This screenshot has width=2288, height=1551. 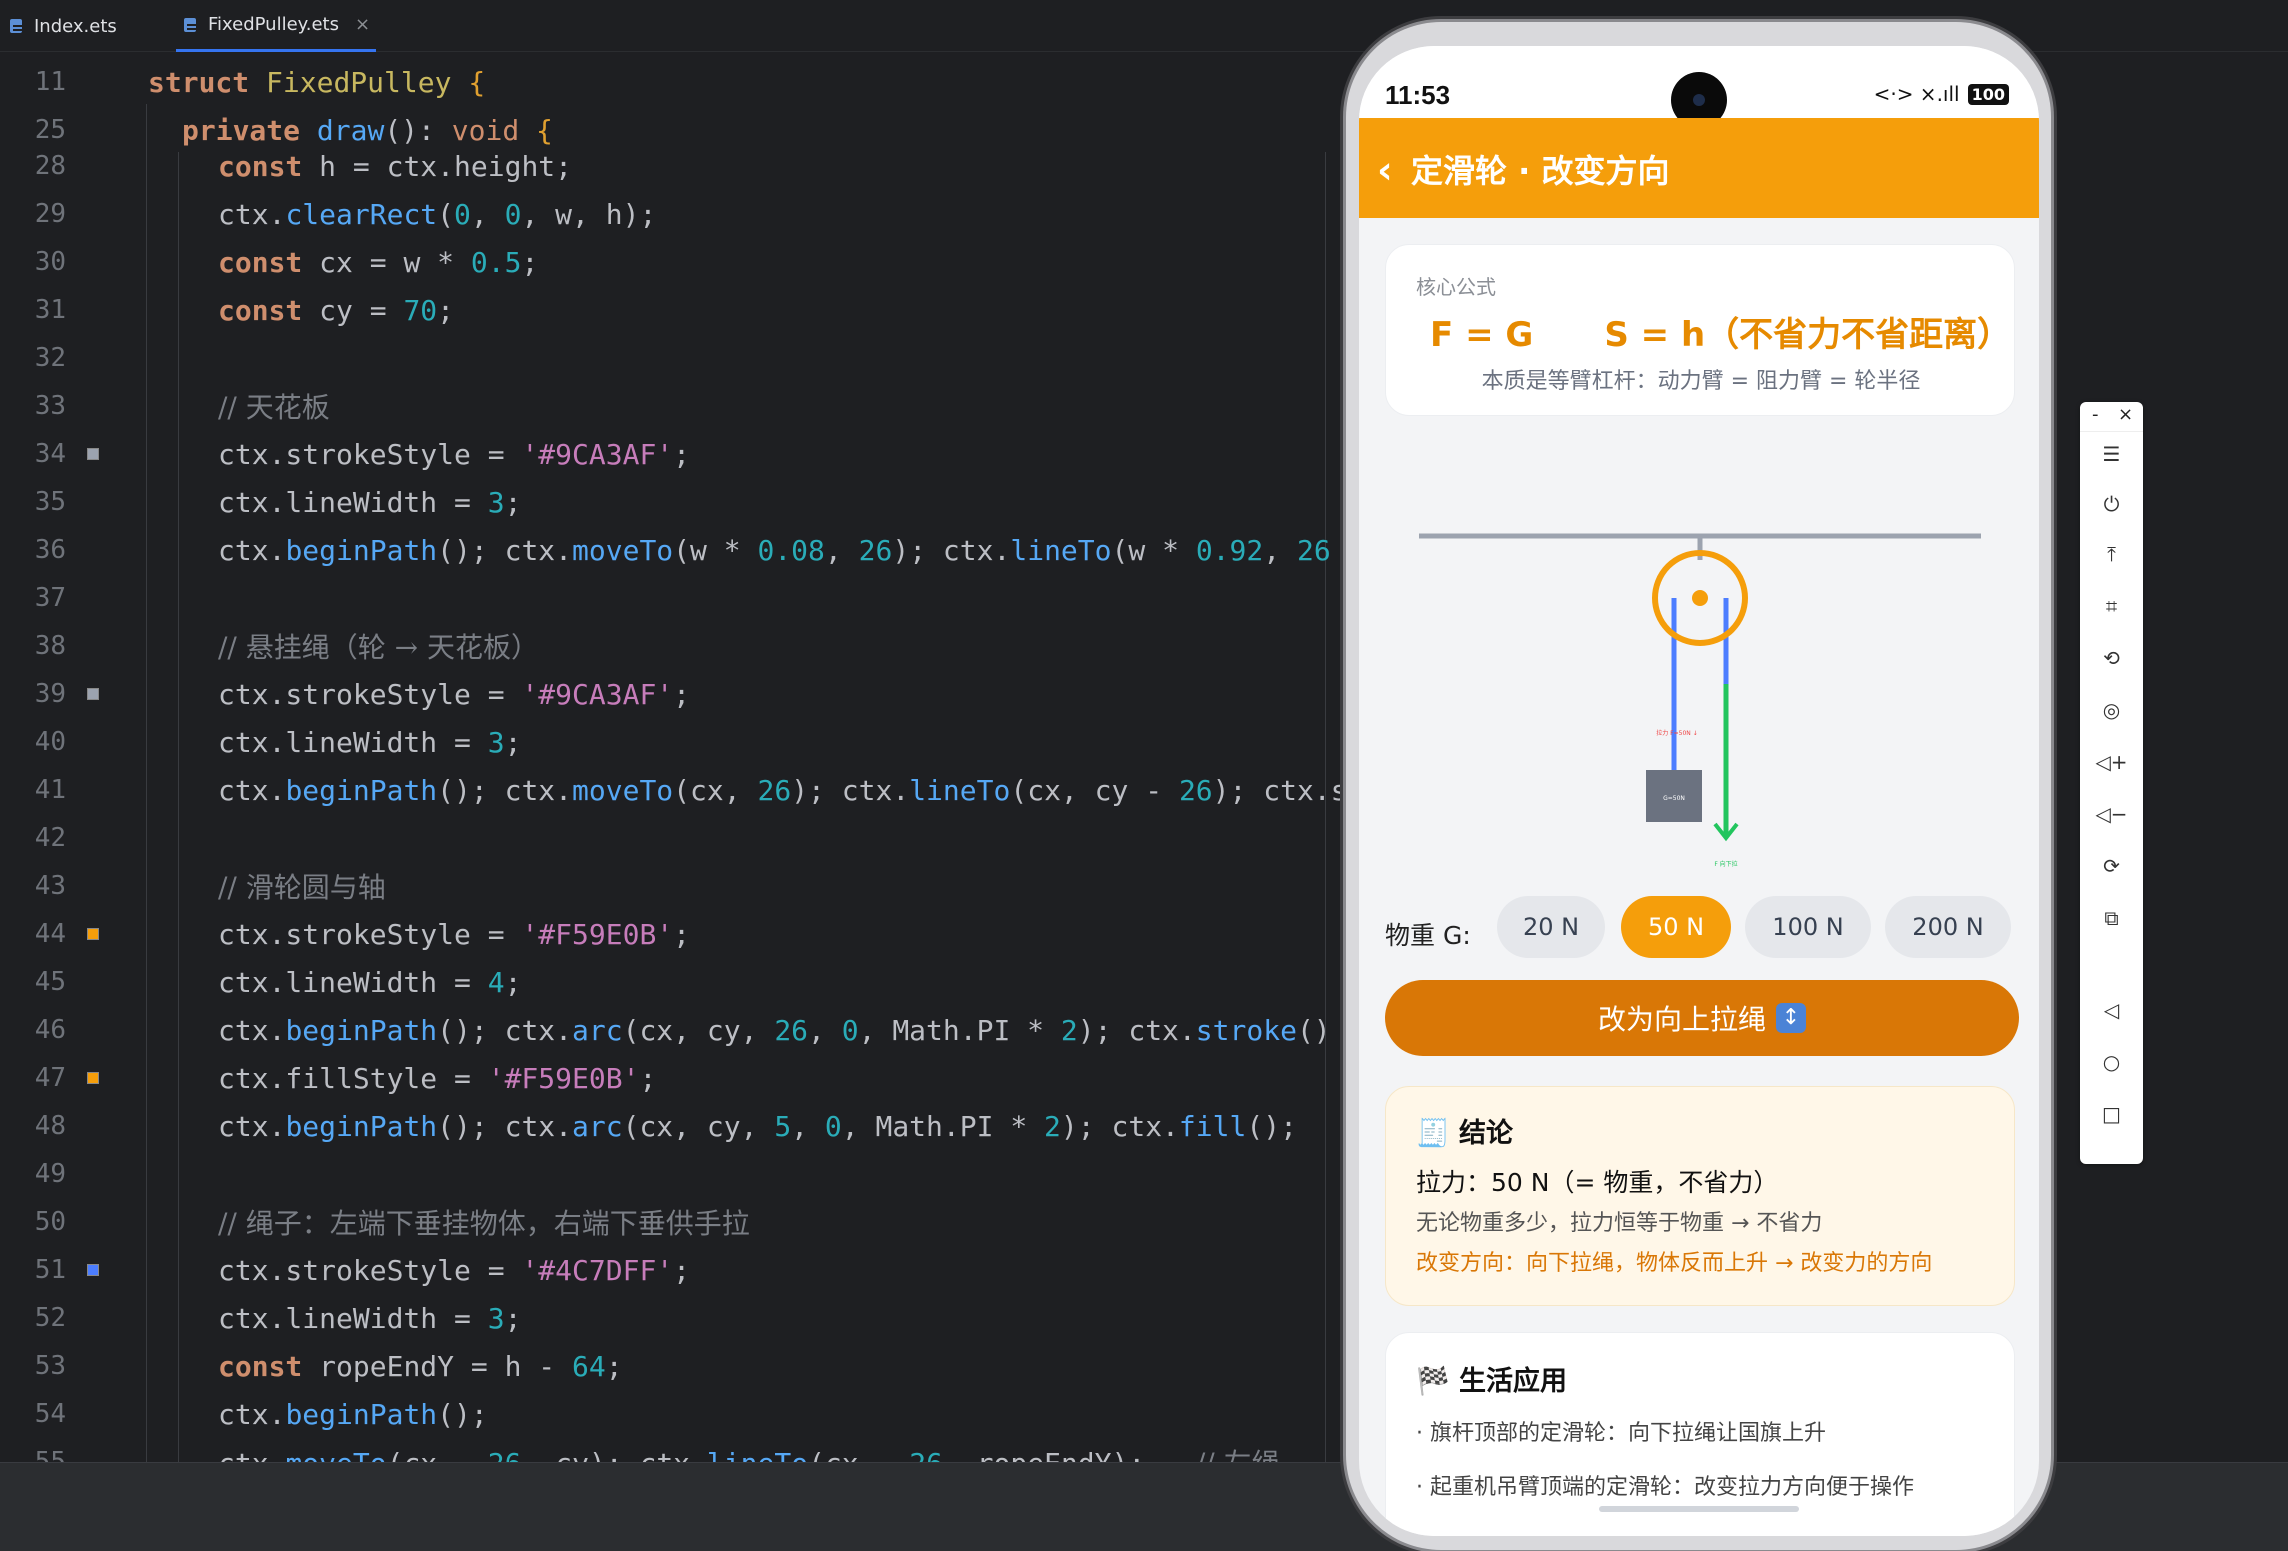 What do you see at coordinates (336, 310) in the screenshot?
I see `code-text: const cy = 70;` at bounding box center [336, 310].